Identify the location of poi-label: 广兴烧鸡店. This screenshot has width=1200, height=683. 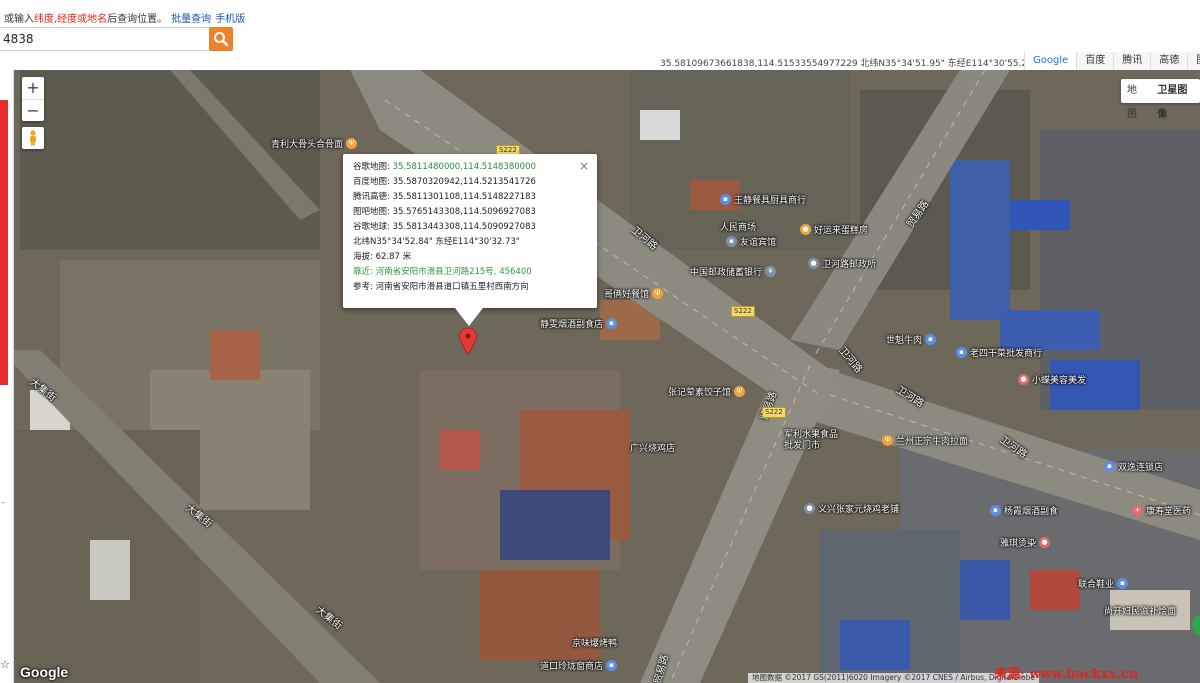
(652, 447).